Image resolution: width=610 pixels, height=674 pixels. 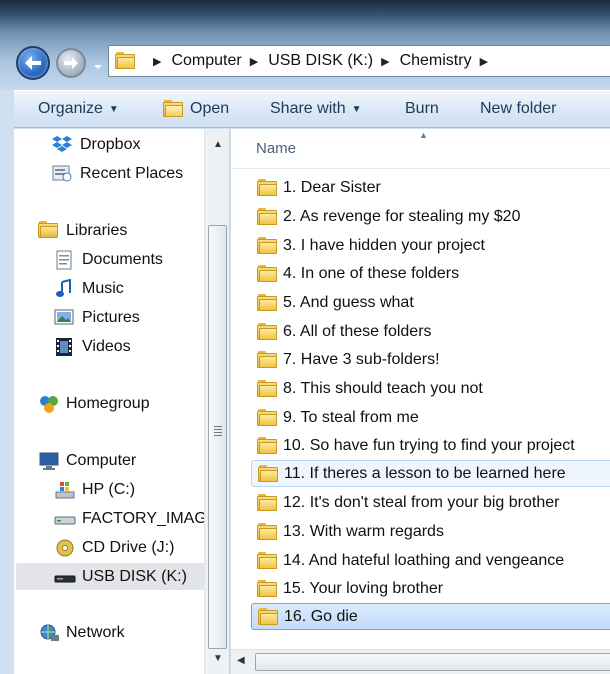 I want to click on nav-item-music: Music, so click(x=89, y=289).